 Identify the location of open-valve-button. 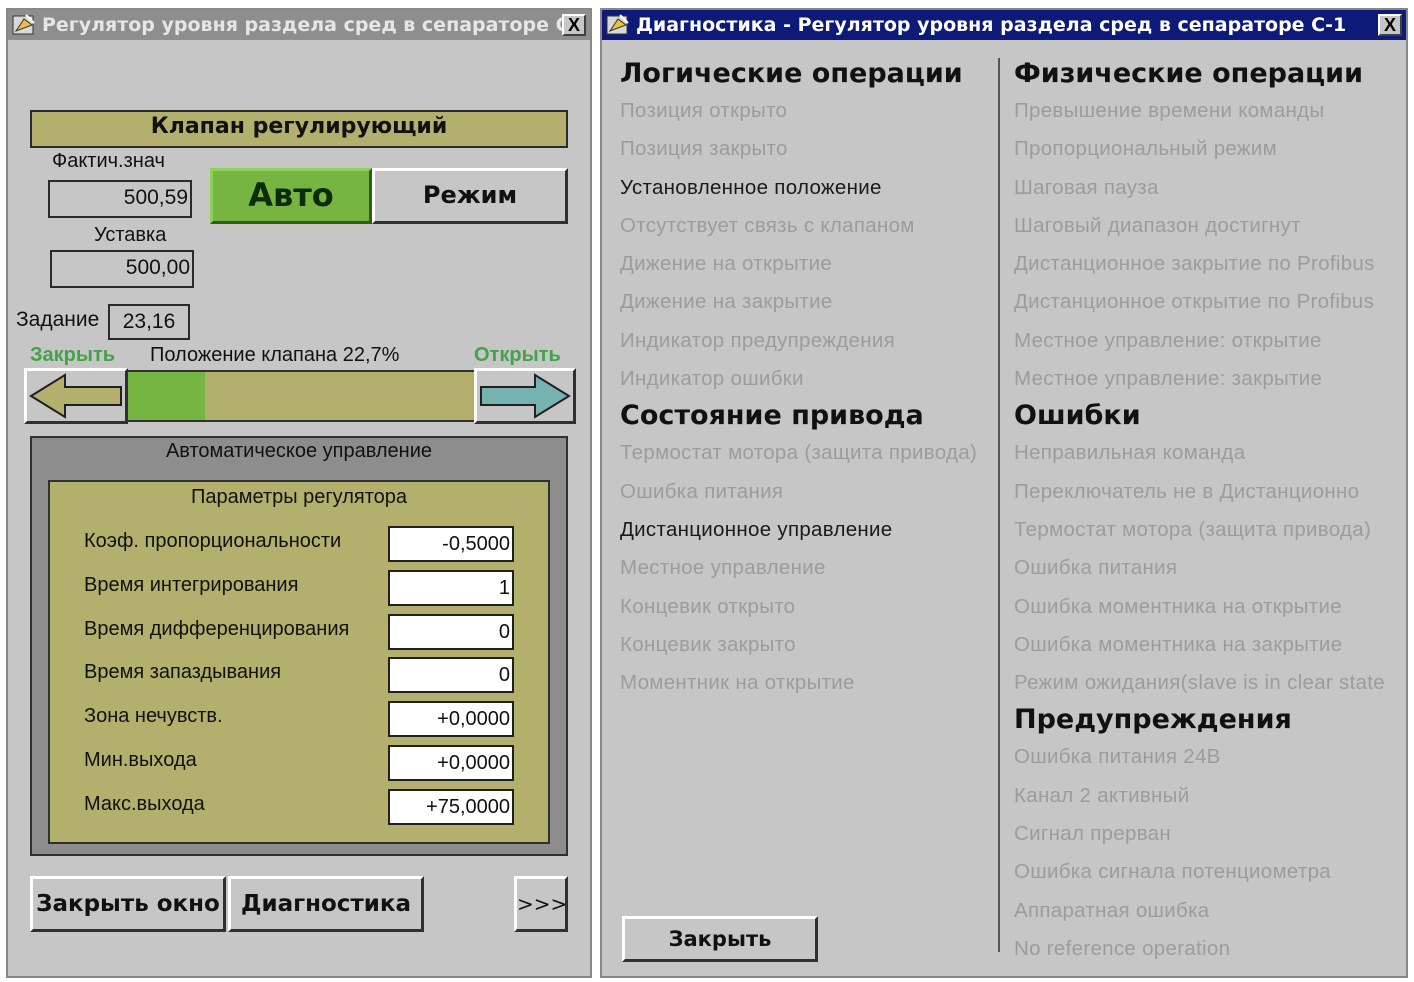
(525, 396).